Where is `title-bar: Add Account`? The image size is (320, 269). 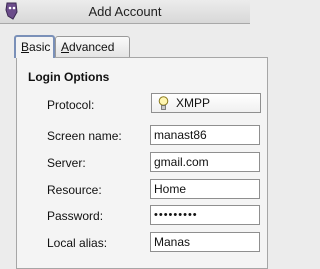 title-bar: Add Account is located at coordinates (125, 12).